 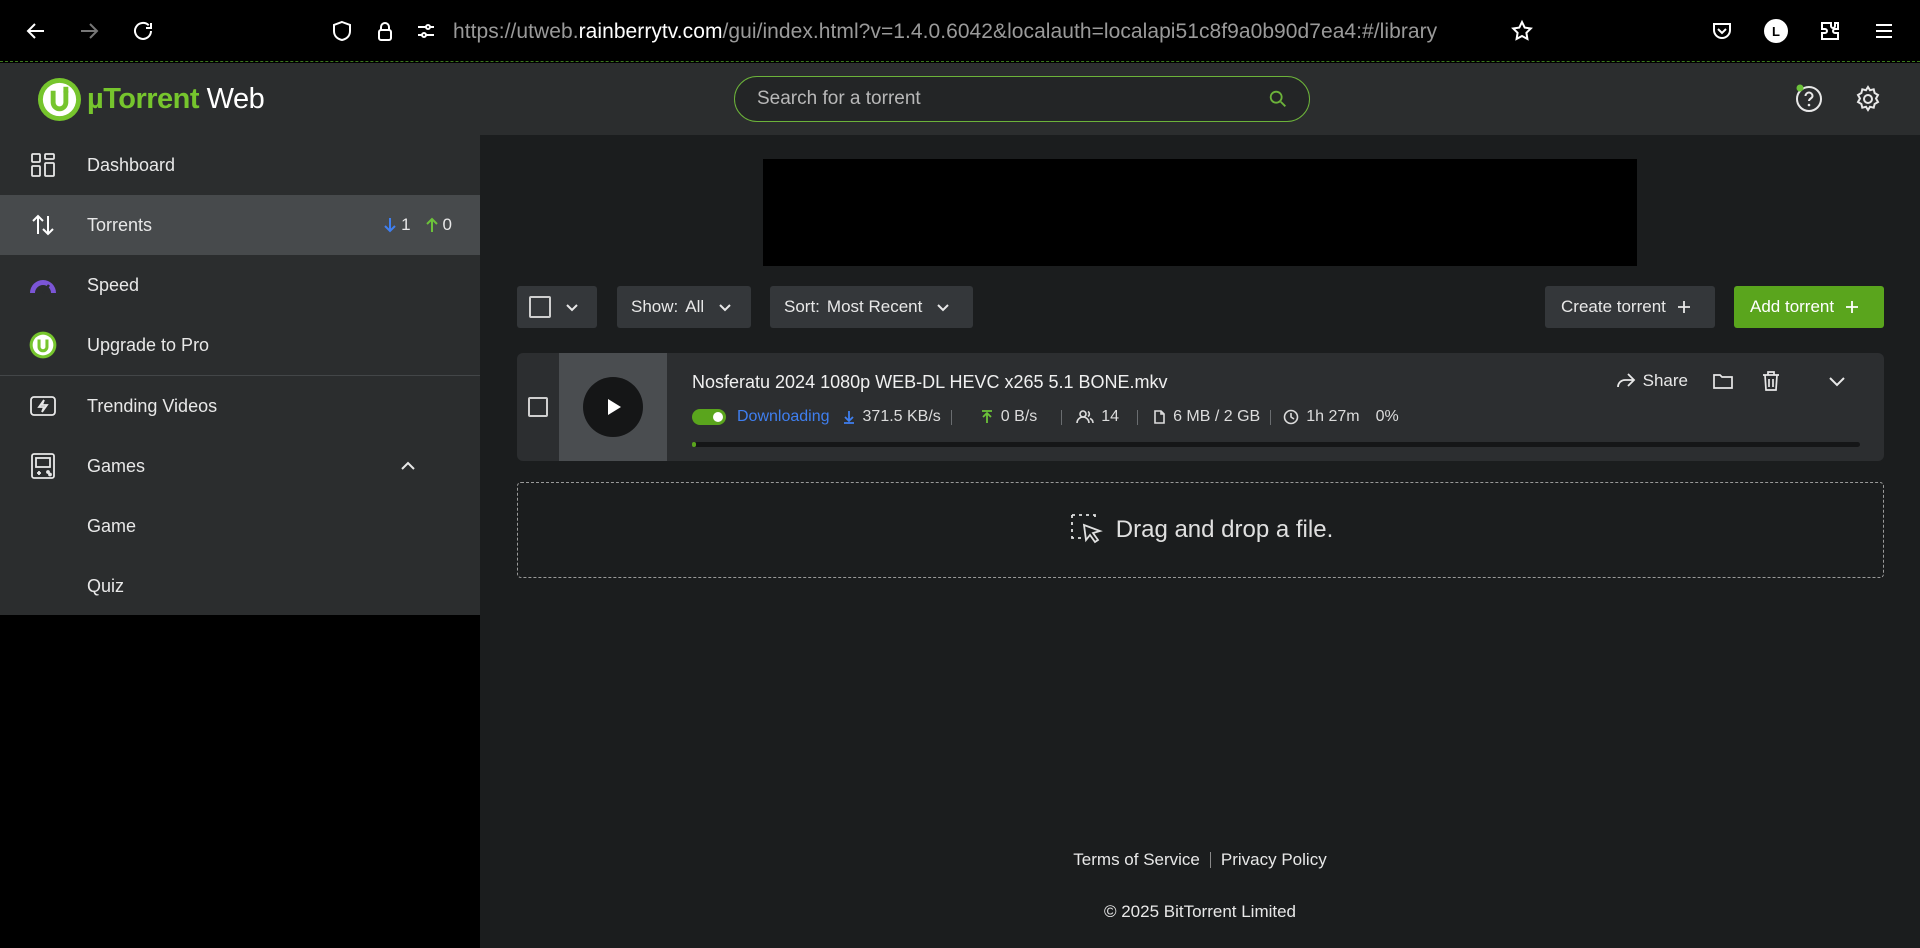 I want to click on download-toggle, so click(x=709, y=417).